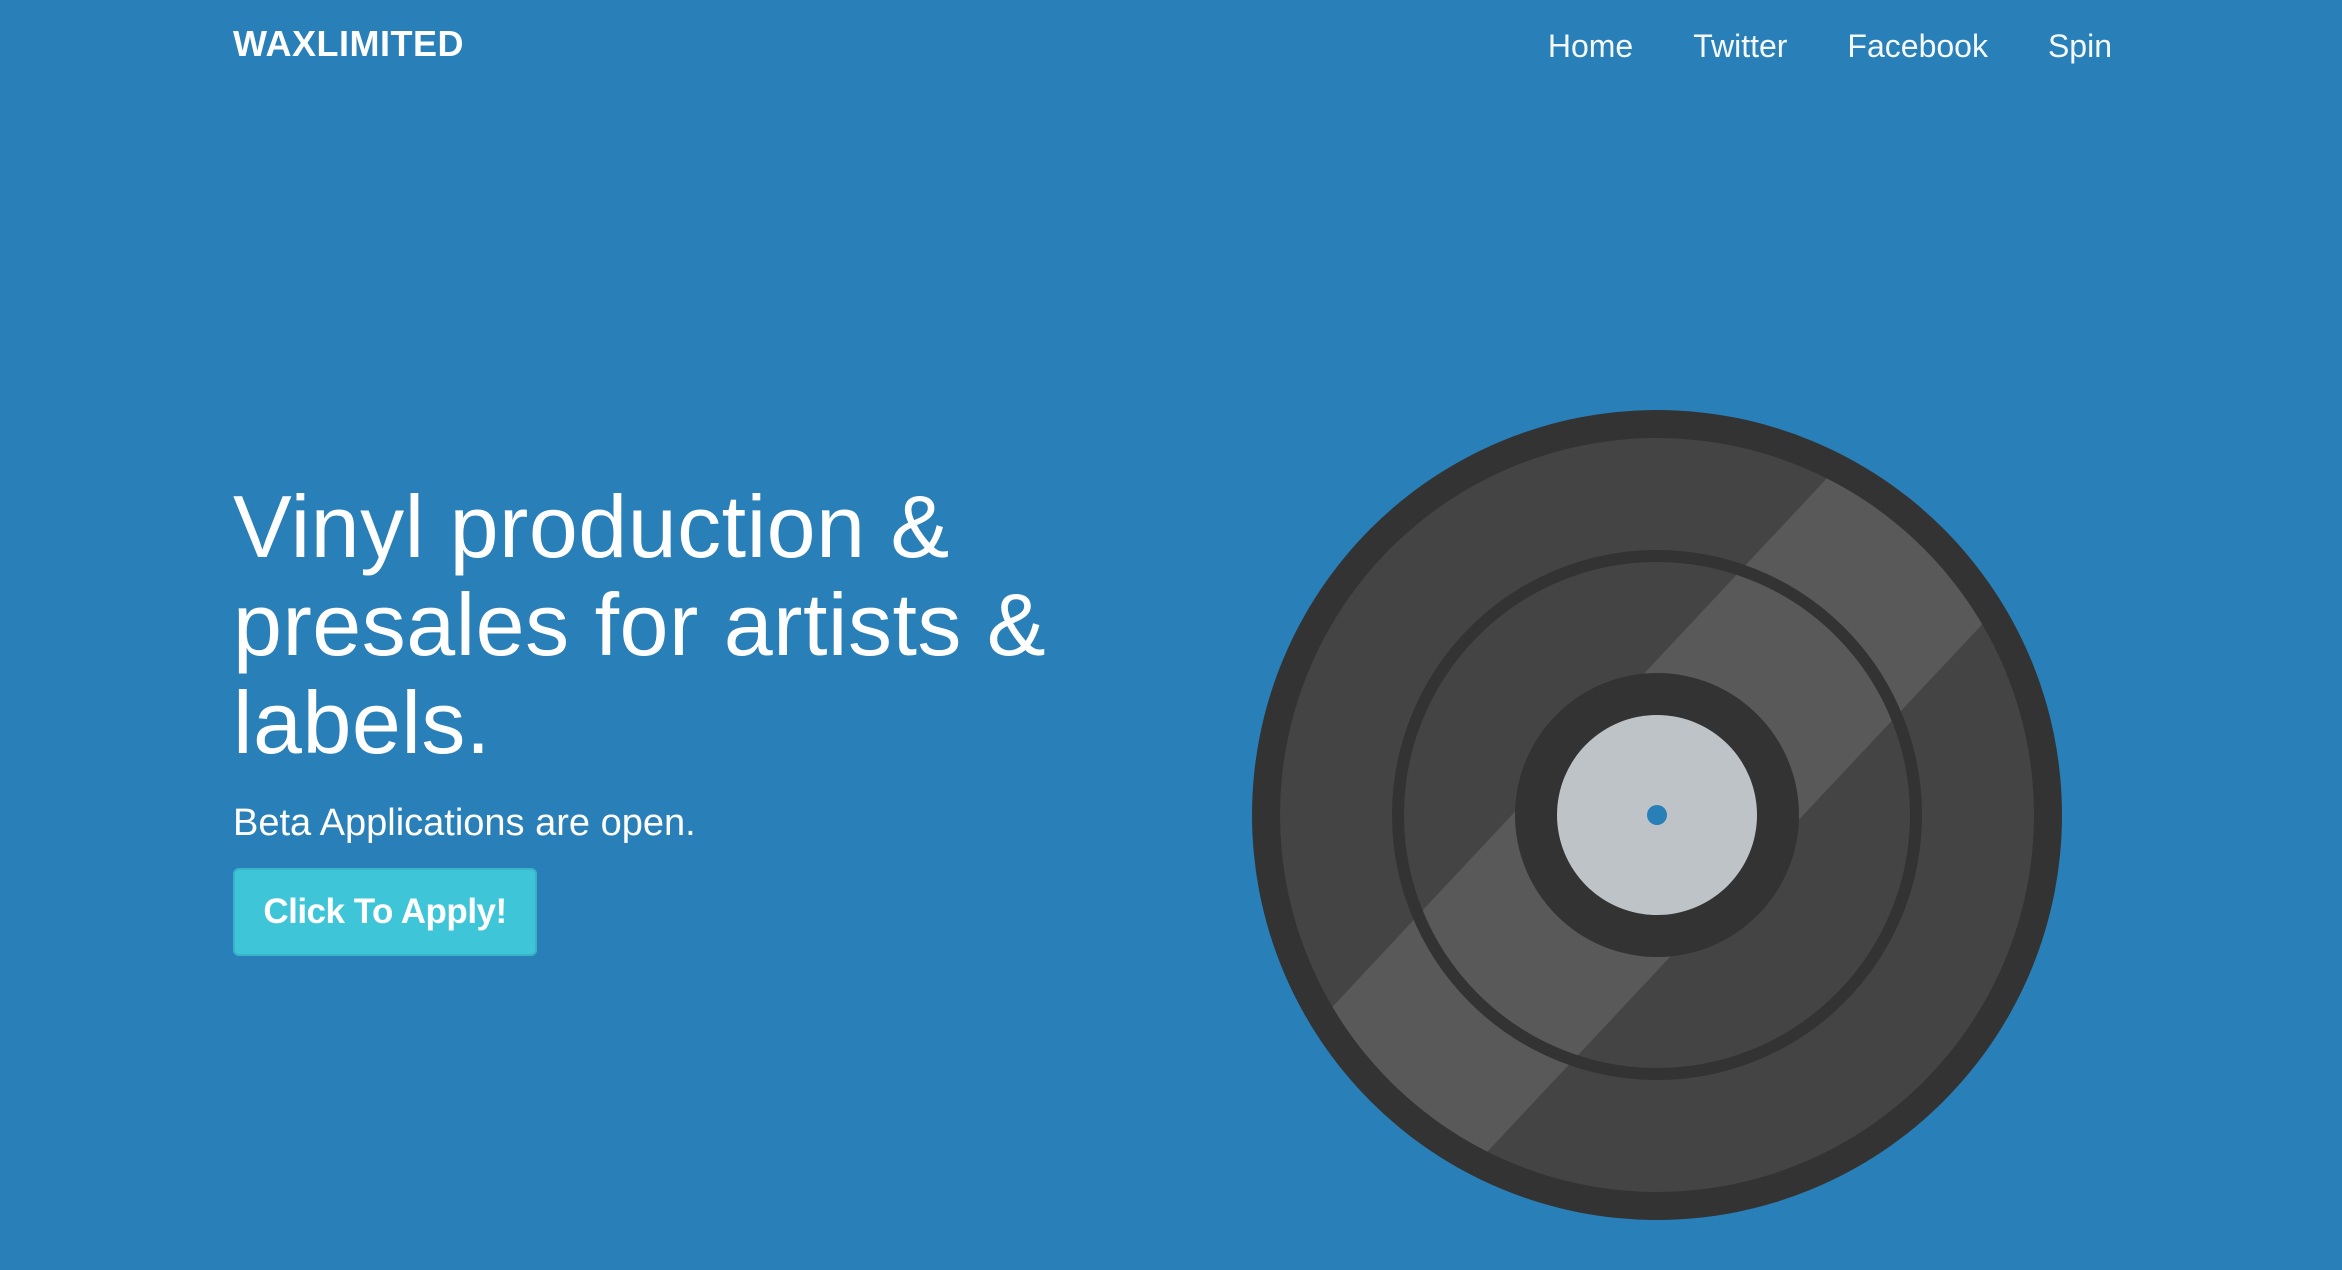  I want to click on record-spindle-hole, so click(1657, 815).